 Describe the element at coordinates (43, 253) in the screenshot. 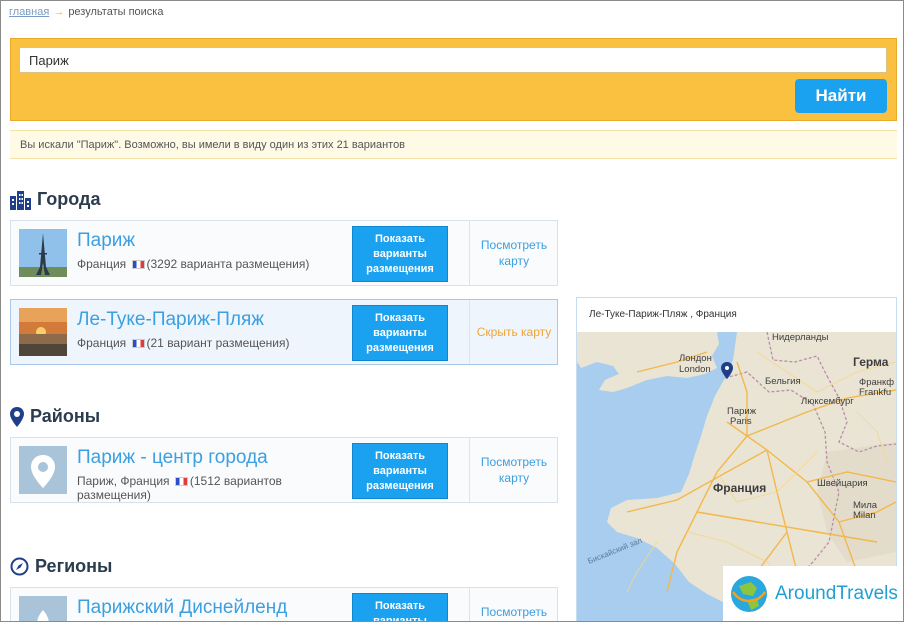

I see `eiffel-tower-thumbnail` at that location.